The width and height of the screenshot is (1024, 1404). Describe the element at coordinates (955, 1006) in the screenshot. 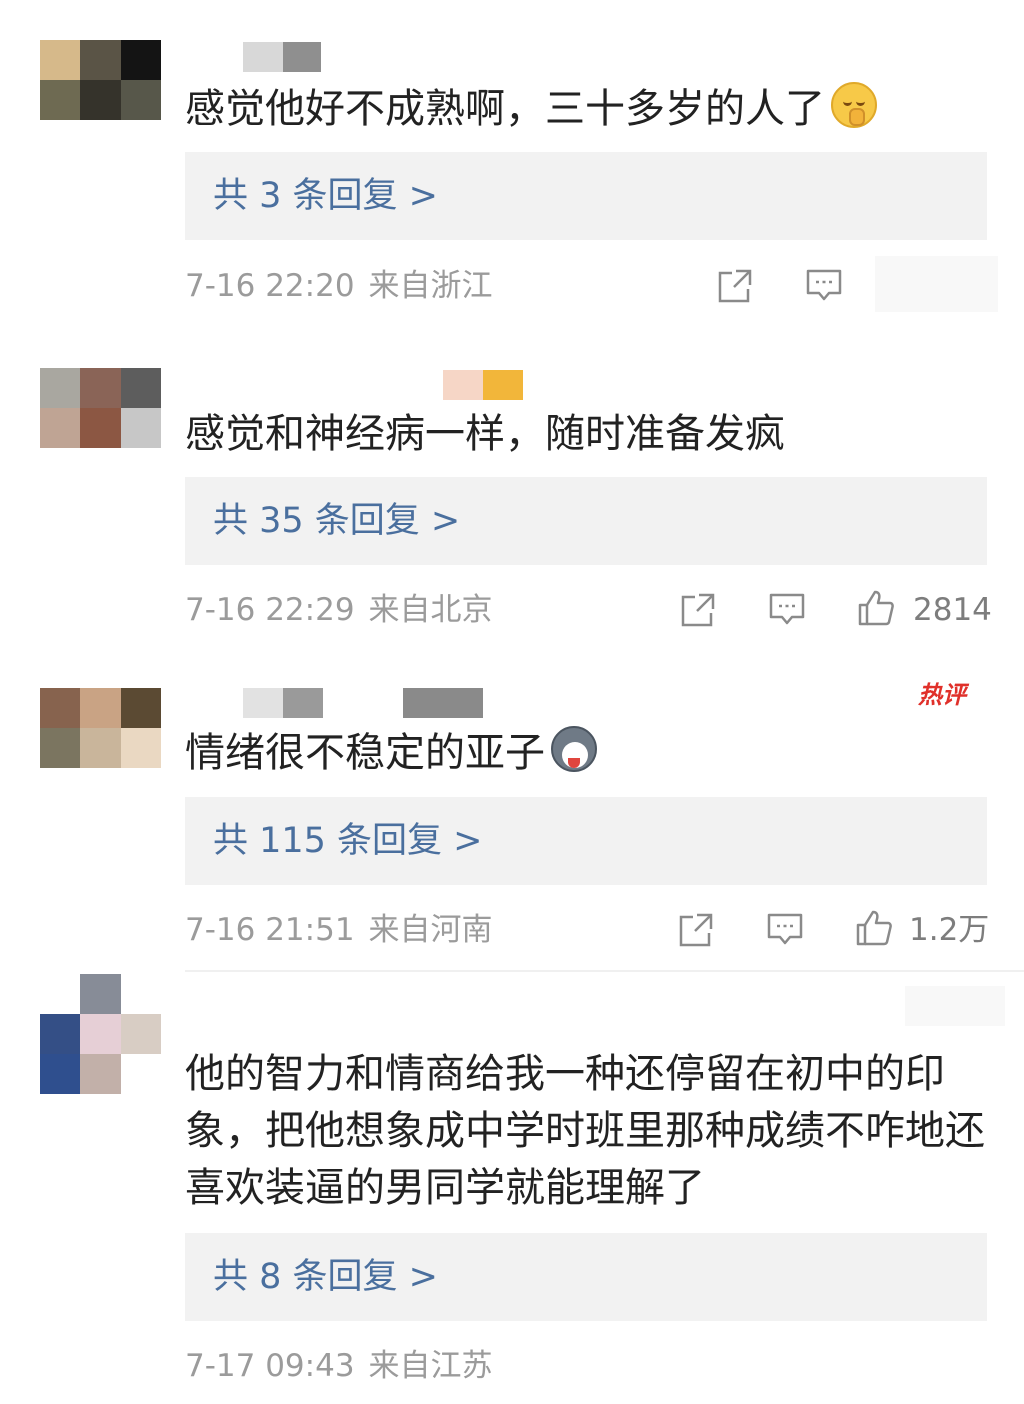

I see `obscured-username-area` at that location.